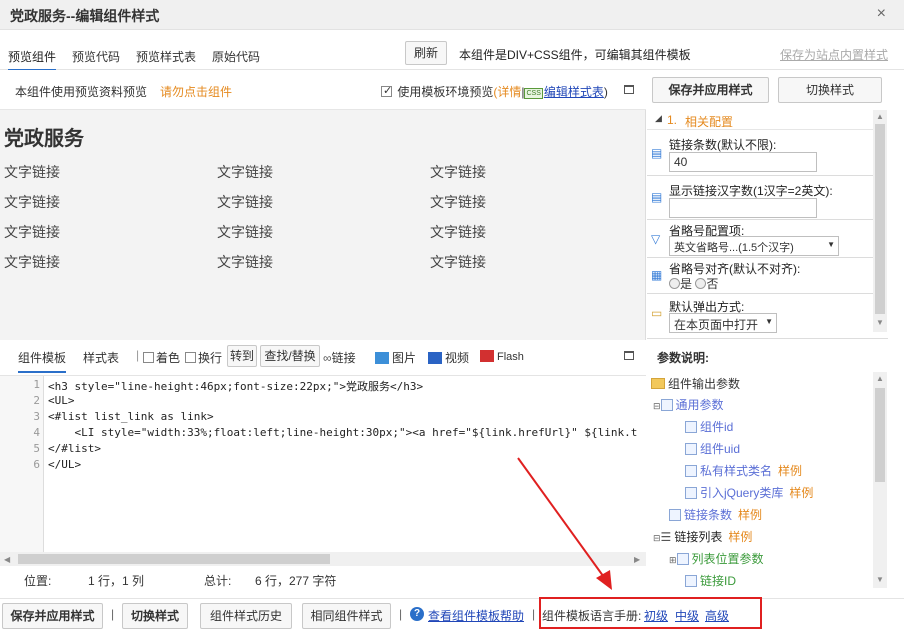 This screenshot has height=644, width=904. What do you see at coordinates (42, 361) in the screenshot?
I see `tab-component-template: 组件模板` at bounding box center [42, 361].